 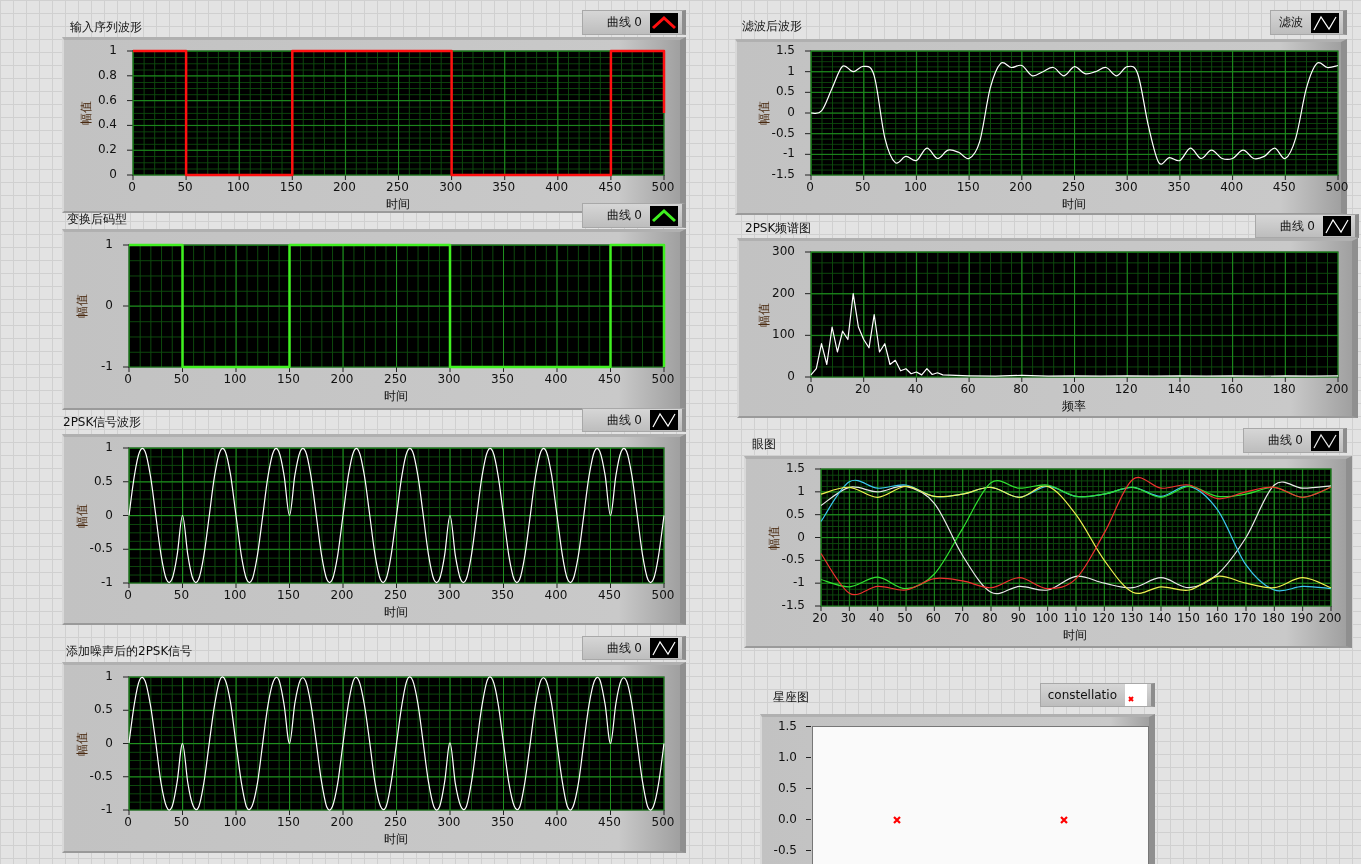 I want to click on graph-title: 眼图, so click(x=764, y=444).